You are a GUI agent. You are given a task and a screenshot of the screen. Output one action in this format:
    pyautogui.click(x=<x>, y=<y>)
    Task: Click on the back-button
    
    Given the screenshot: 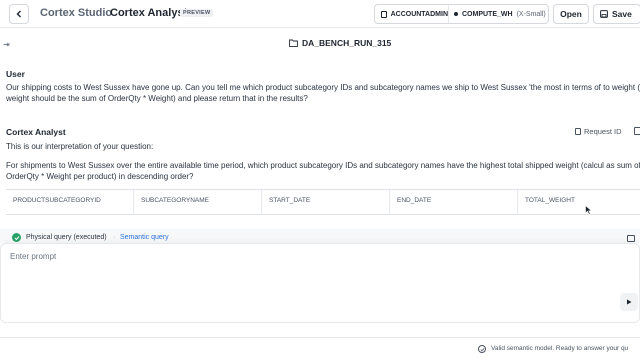 What is the action you would take?
    pyautogui.click(x=19, y=14)
    